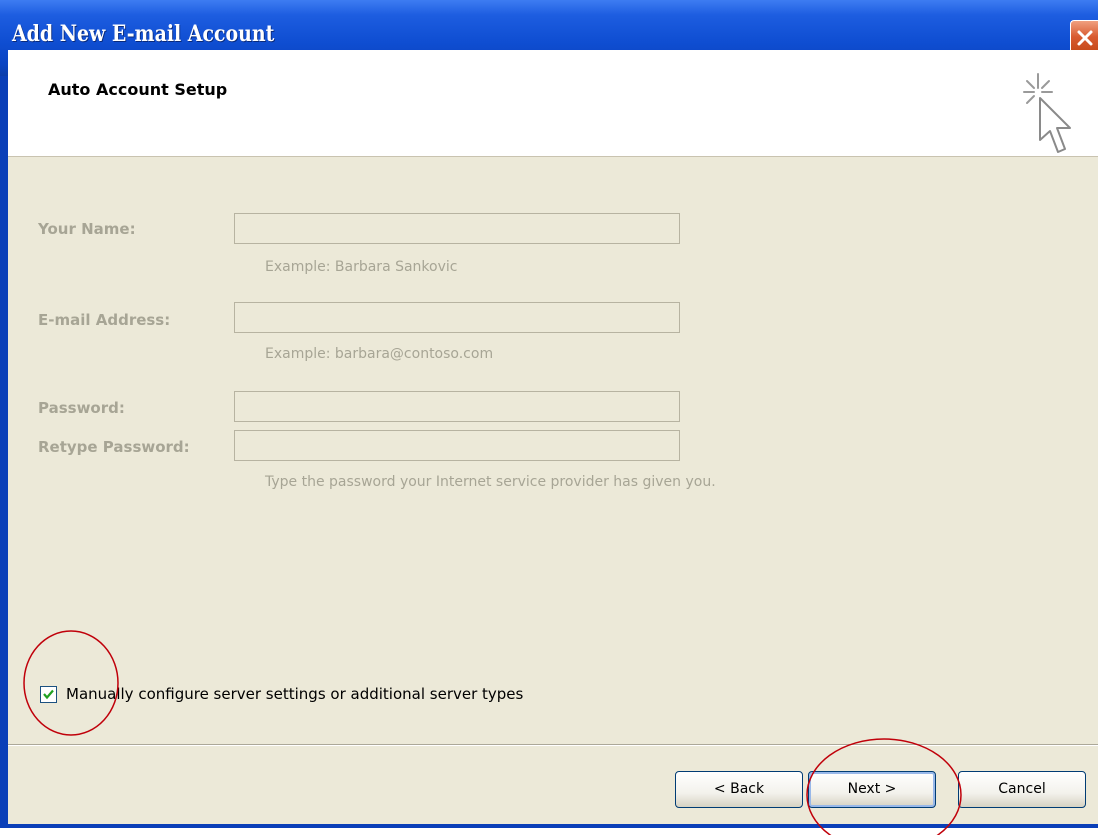 This screenshot has width=1098, height=835. I want to click on page-title: Auto Account Setup, so click(138, 89).